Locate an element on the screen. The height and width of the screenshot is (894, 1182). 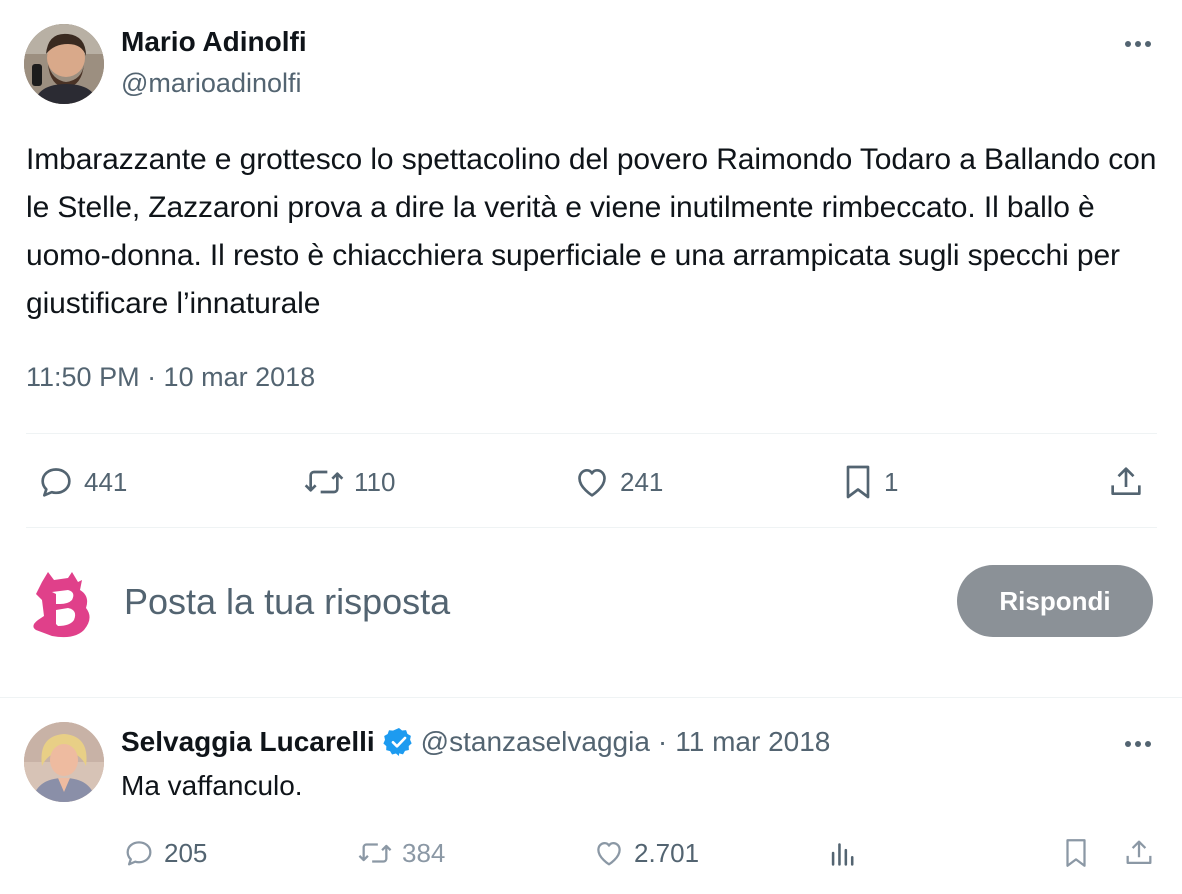
reply-repost-action-button: 384 is located at coordinates (400, 853).